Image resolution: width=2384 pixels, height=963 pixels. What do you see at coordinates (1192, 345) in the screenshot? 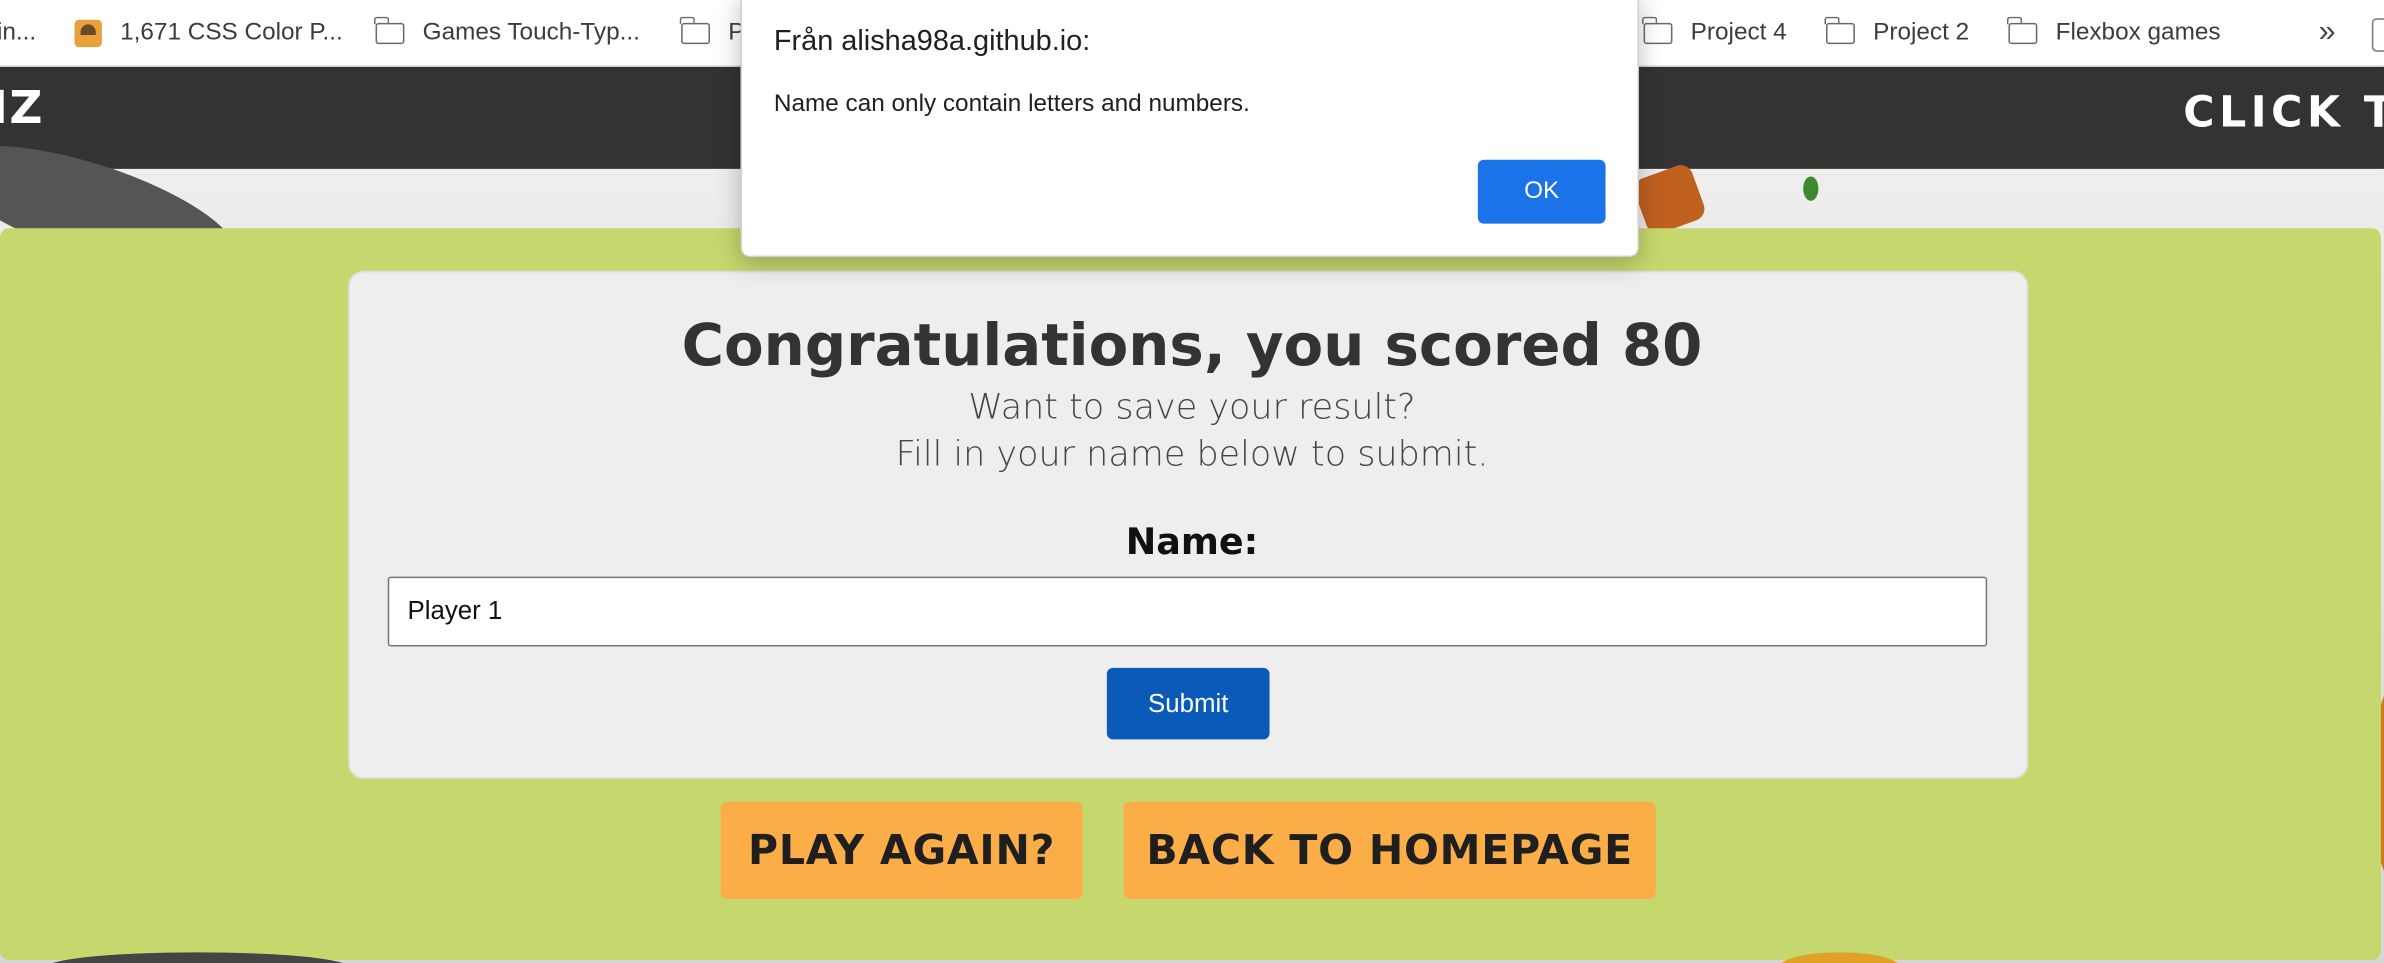
I see `score-heading: Congratulations, you scored 80` at bounding box center [1192, 345].